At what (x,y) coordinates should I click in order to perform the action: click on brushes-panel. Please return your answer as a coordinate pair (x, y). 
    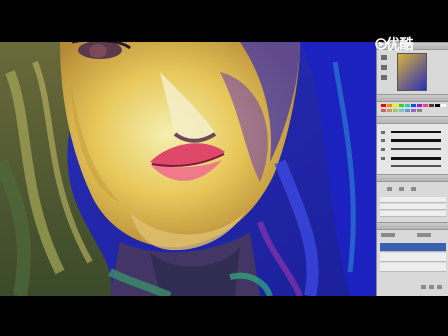
    Looking at the image, I should click on (412, 145).